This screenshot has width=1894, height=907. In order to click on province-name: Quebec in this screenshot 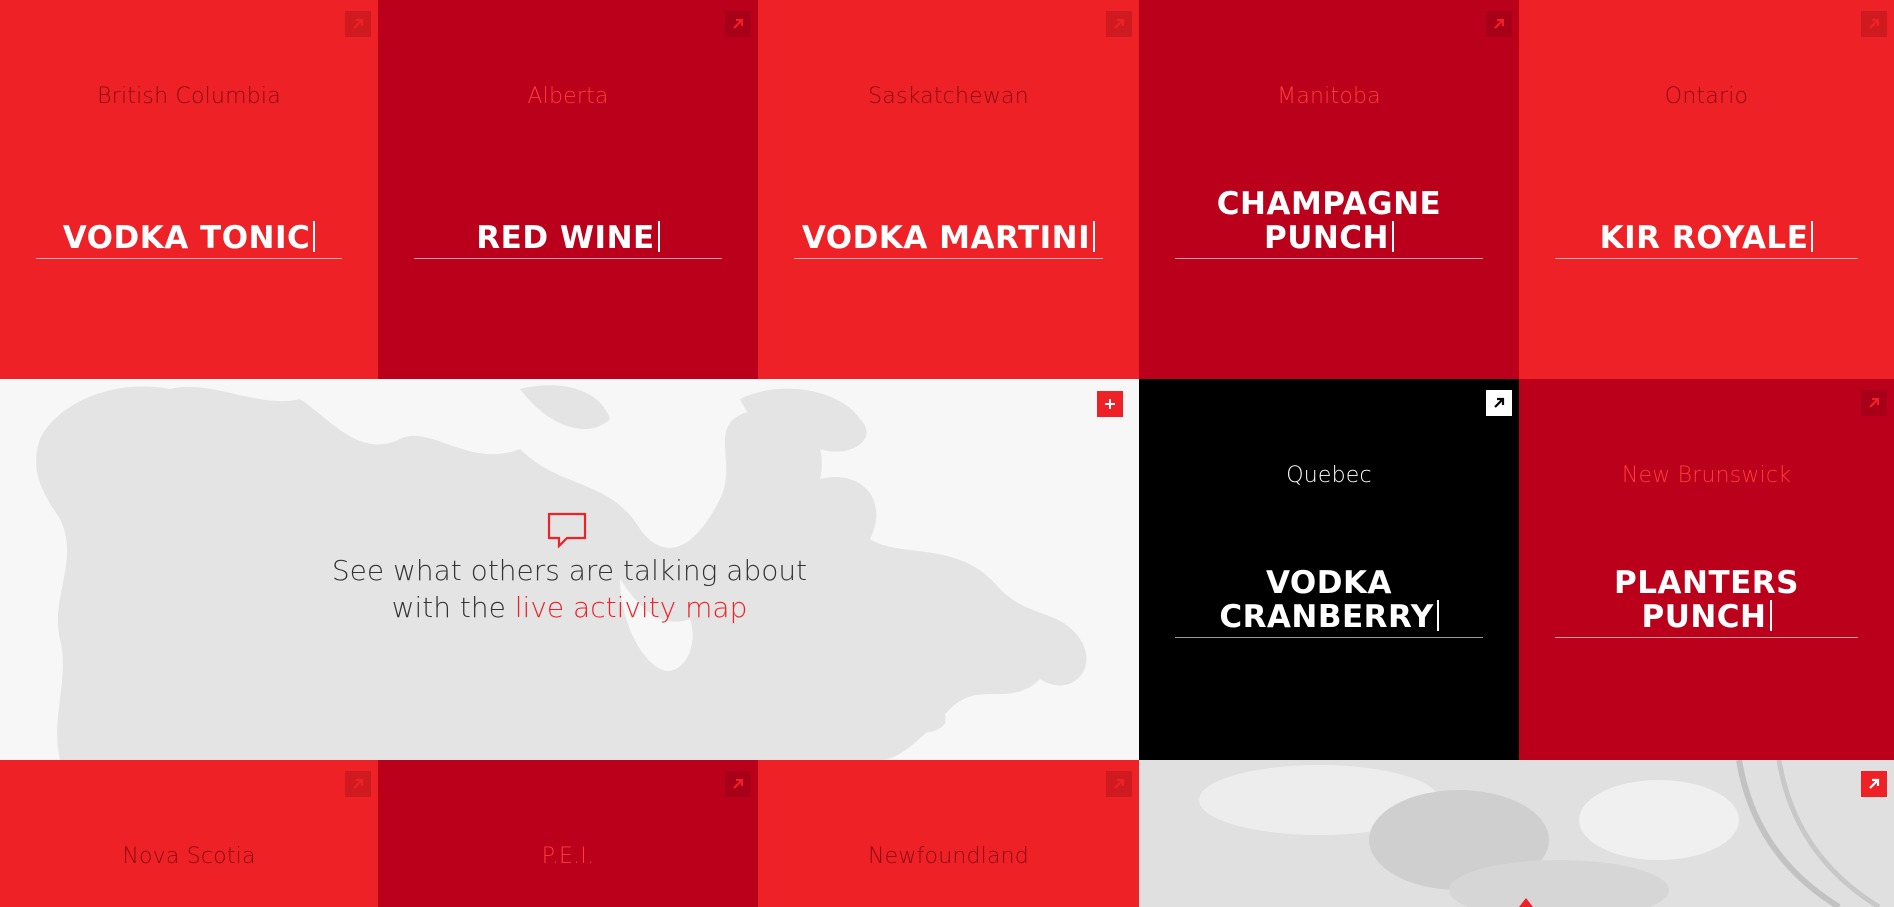, I will do `click(1329, 475)`.